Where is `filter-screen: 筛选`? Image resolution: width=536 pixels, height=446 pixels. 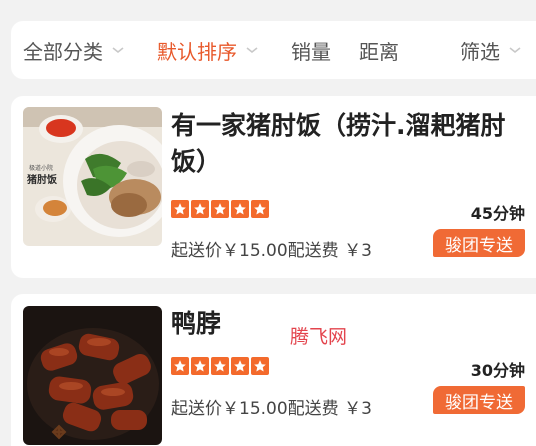
filter-screen: 筛选 is located at coordinates (491, 50).